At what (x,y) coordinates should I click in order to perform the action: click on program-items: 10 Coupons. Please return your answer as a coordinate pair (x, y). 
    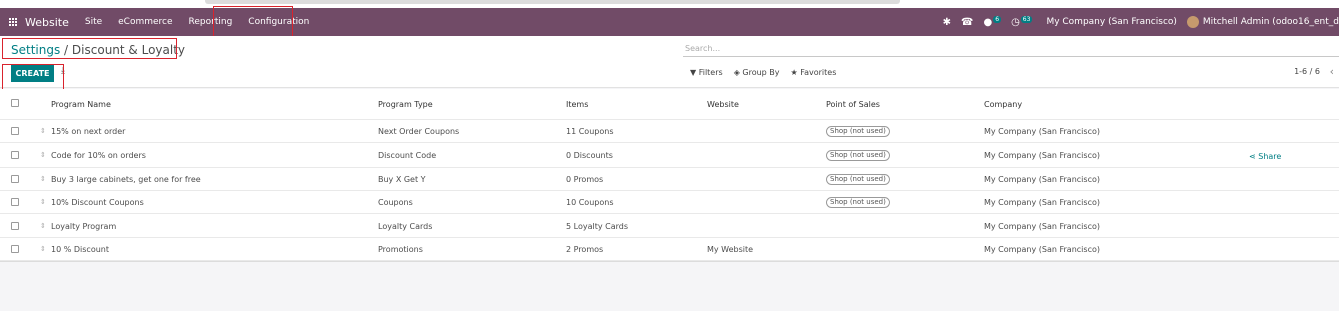
    Looking at the image, I should click on (590, 202).